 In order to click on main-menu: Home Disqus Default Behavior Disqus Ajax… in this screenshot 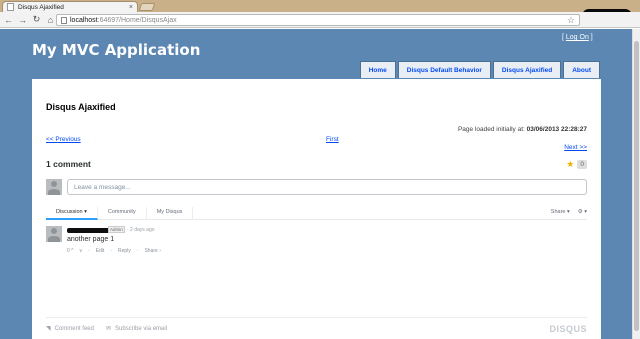, I will do `click(479, 69)`.